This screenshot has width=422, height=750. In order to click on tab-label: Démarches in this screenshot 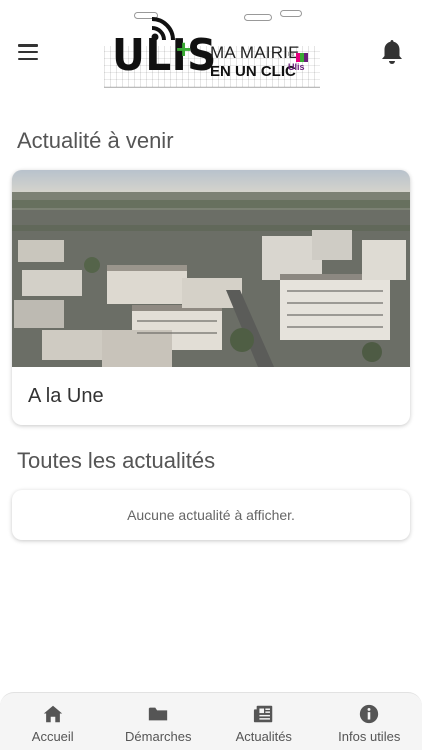, I will do `click(158, 736)`.